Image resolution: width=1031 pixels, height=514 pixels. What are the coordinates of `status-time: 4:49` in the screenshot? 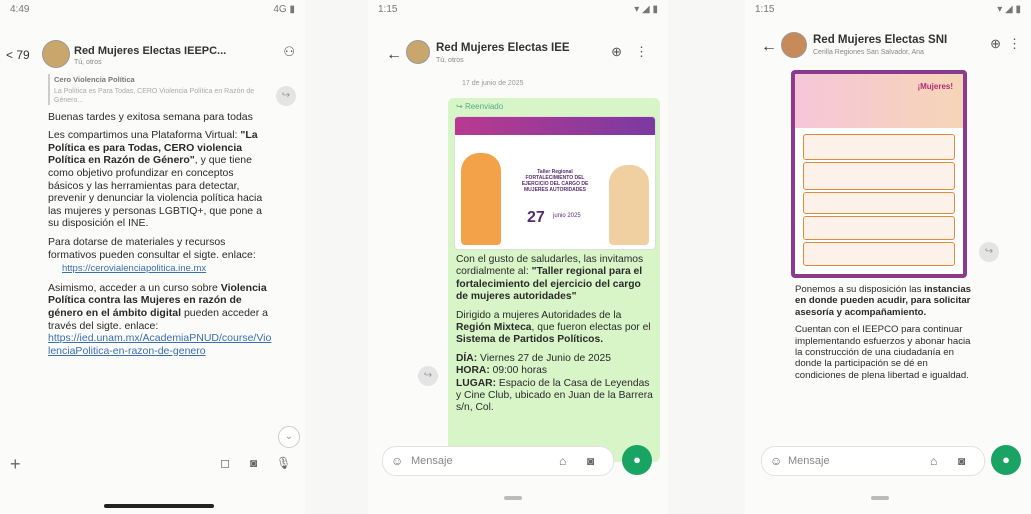 It's located at (20, 9).